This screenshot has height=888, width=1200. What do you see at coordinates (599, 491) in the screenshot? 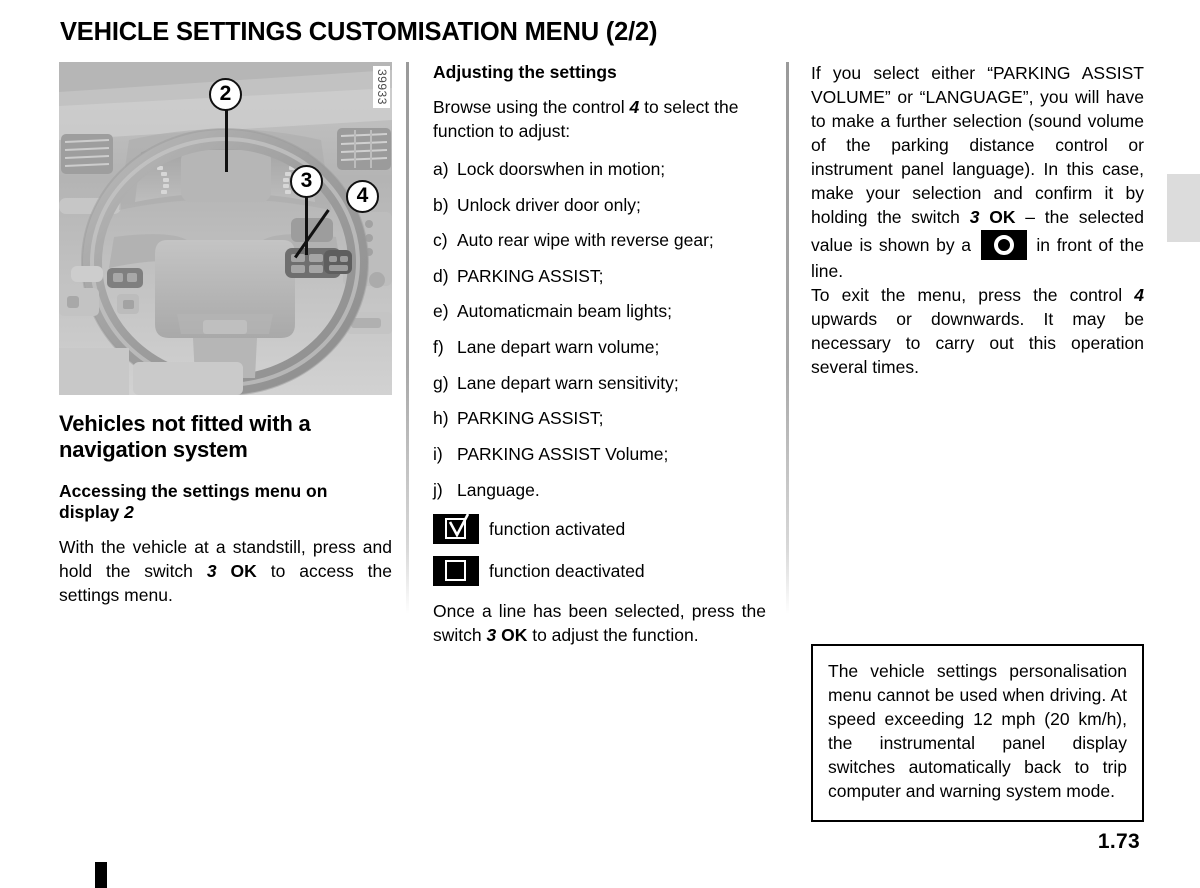
I see `list-item: j) Language.` at bounding box center [599, 491].